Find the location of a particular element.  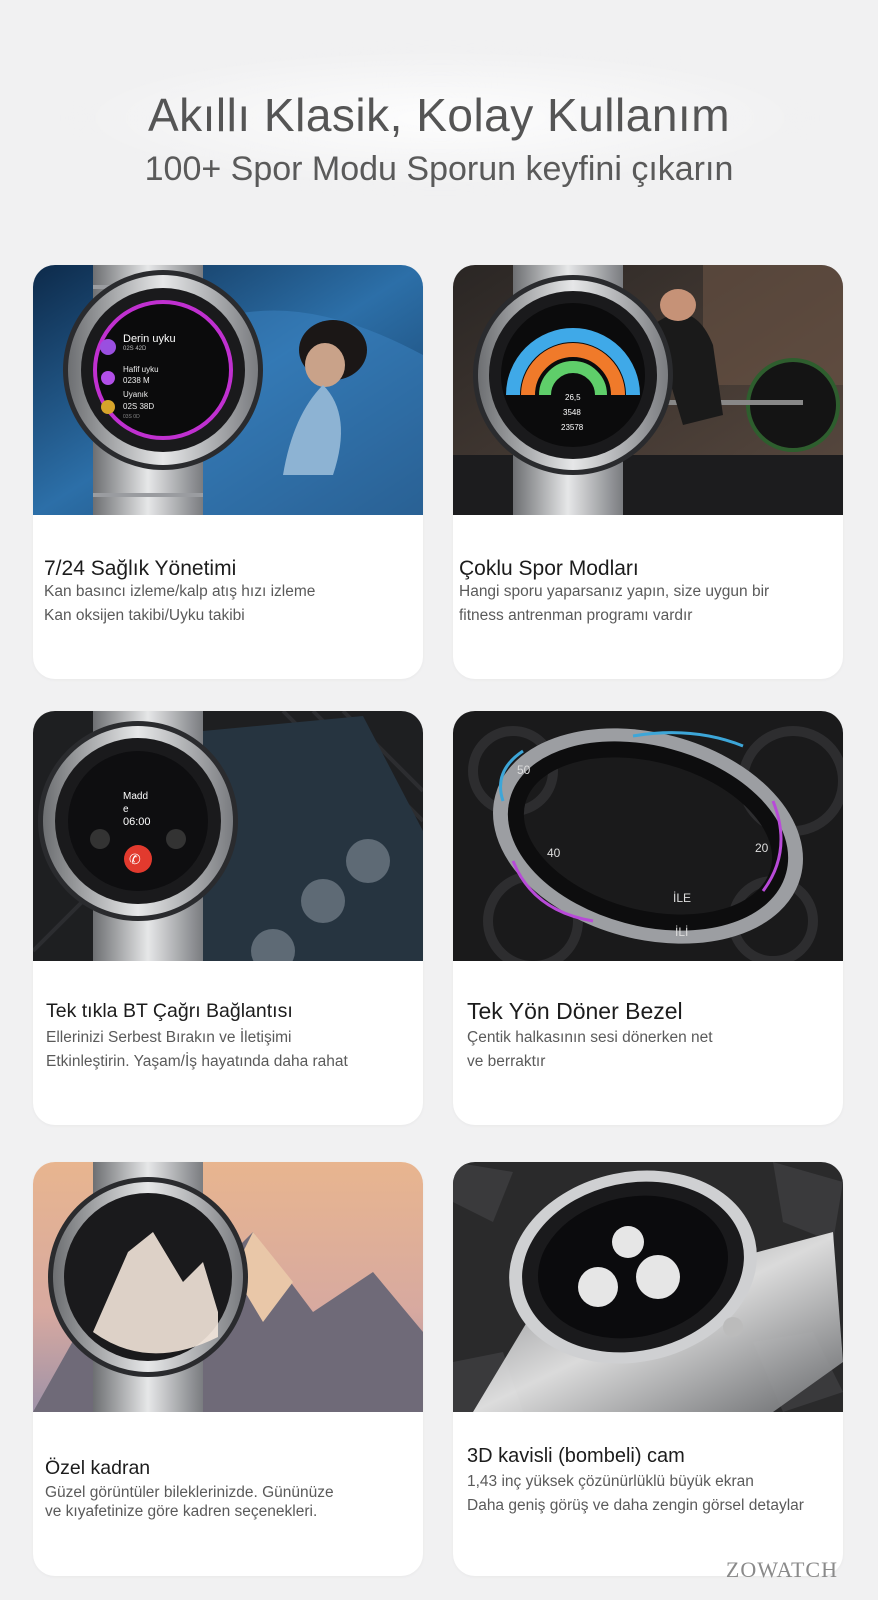

caller-sub: e is located at coordinates (126, 809).